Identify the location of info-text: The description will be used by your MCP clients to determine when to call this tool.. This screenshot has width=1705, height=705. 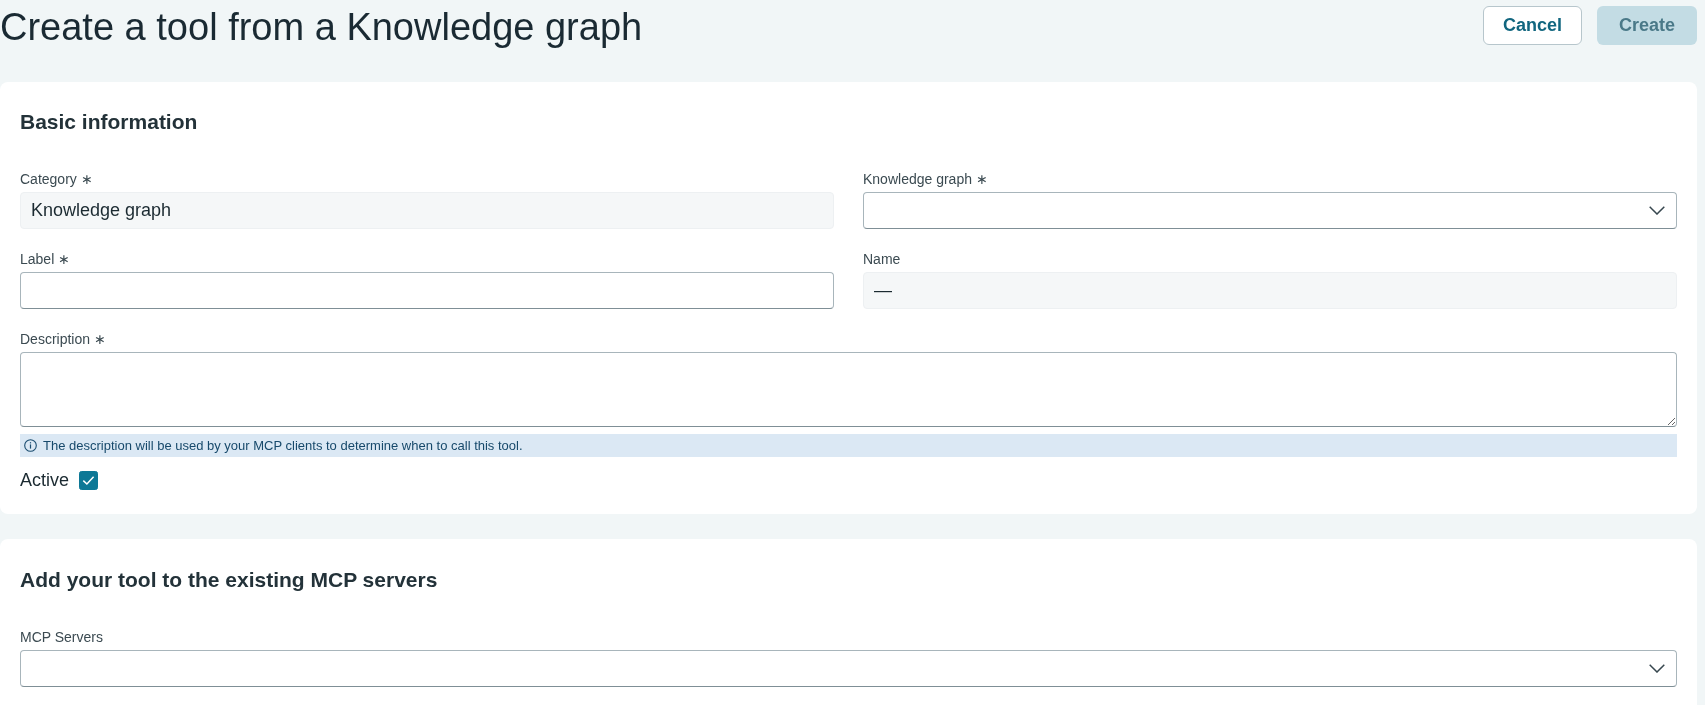
(283, 445).